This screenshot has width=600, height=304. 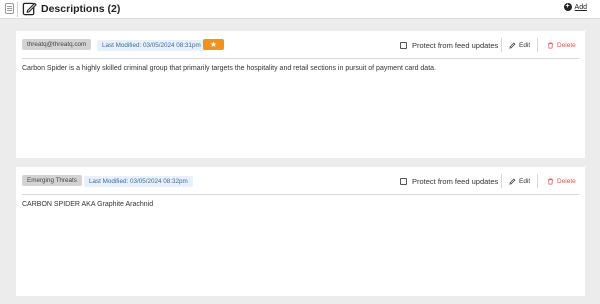 What do you see at coordinates (213, 44) in the screenshot?
I see `star-button: ★` at bounding box center [213, 44].